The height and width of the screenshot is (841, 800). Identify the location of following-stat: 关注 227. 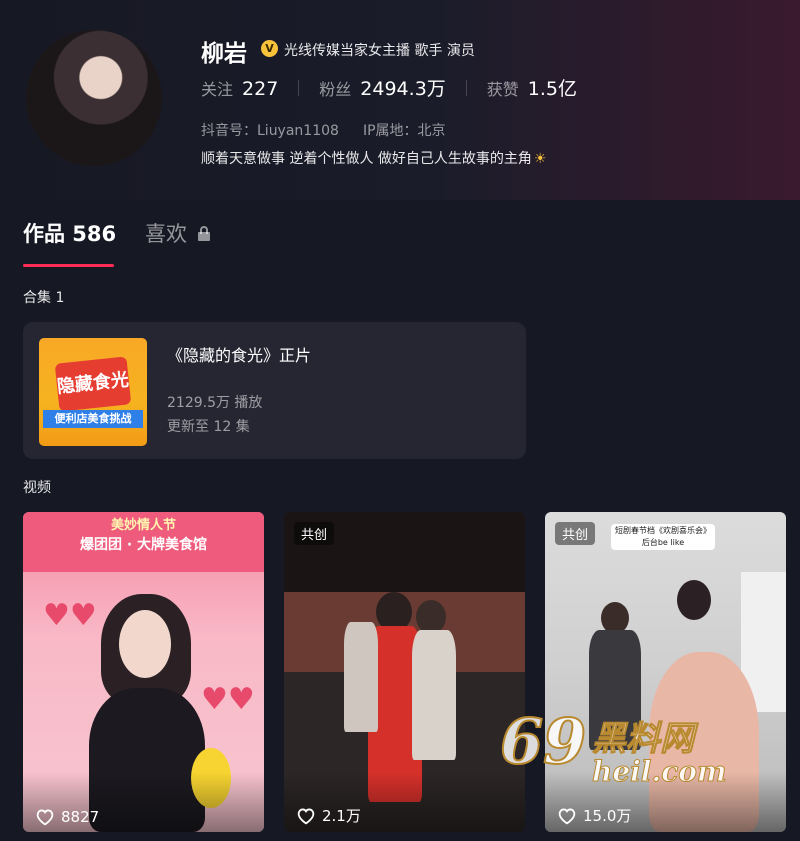
(239, 88).